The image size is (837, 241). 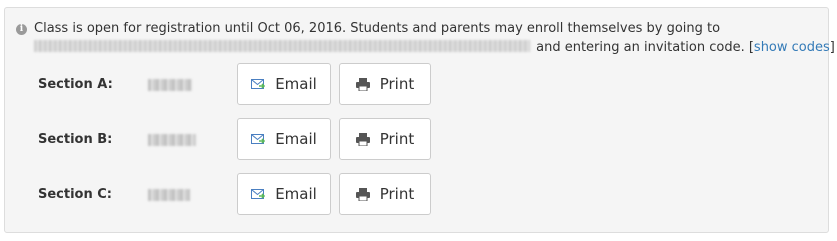 What do you see at coordinates (792, 47) in the screenshot?
I see `show-codes-link: show codes` at bounding box center [792, 47].